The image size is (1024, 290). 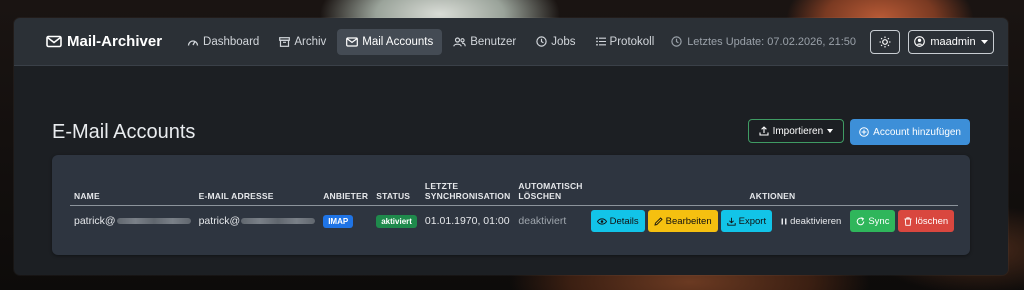 I want to click on nav-dashboard-label: Dashboard, so click(x=231, y=41).